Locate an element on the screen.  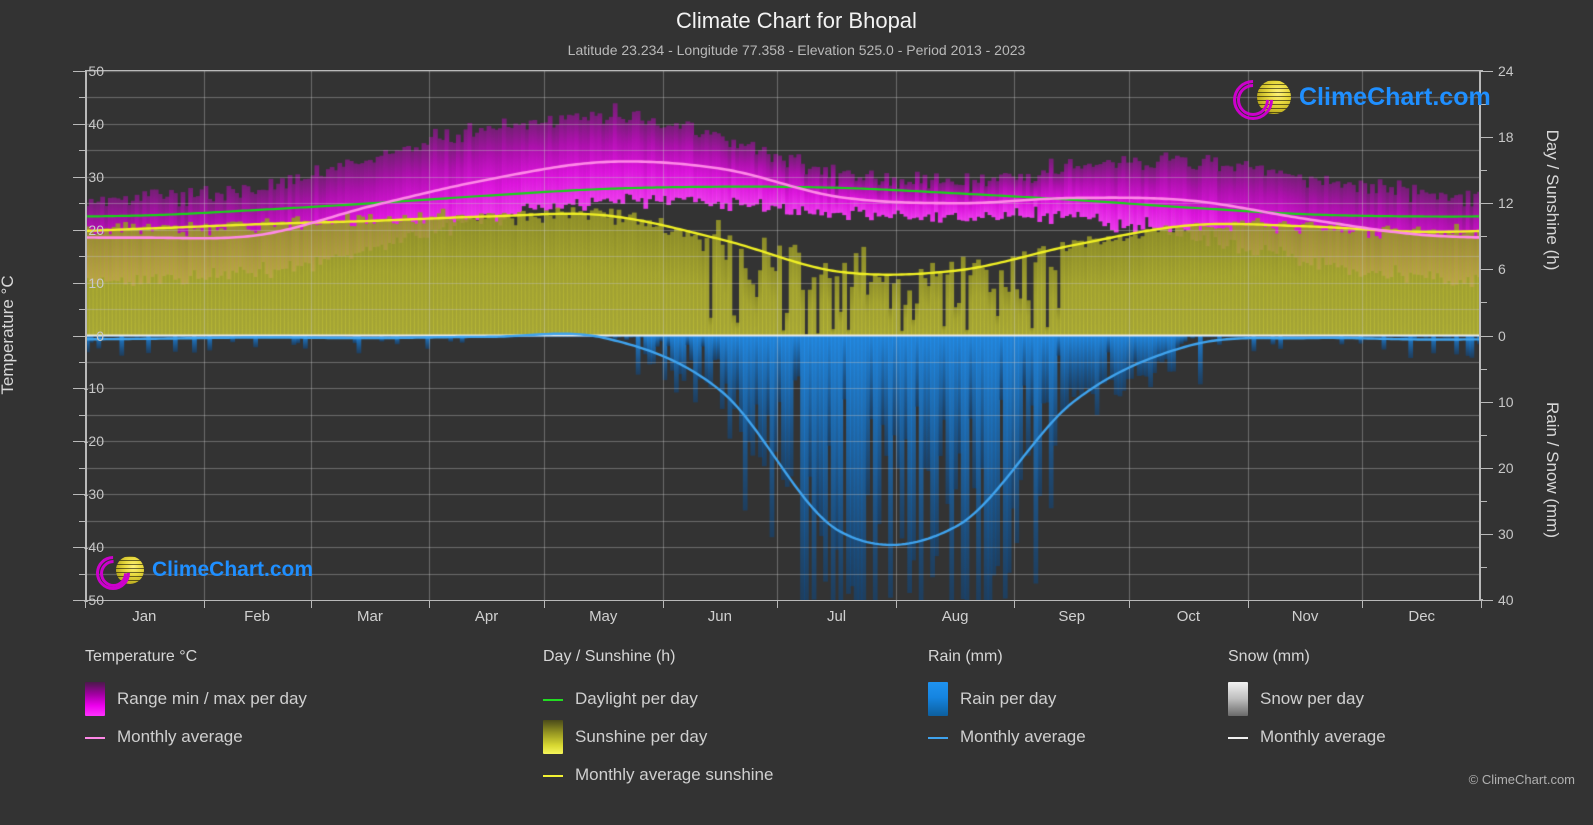
x-axis-month-label: Jun is located at coordinates (719, 616).